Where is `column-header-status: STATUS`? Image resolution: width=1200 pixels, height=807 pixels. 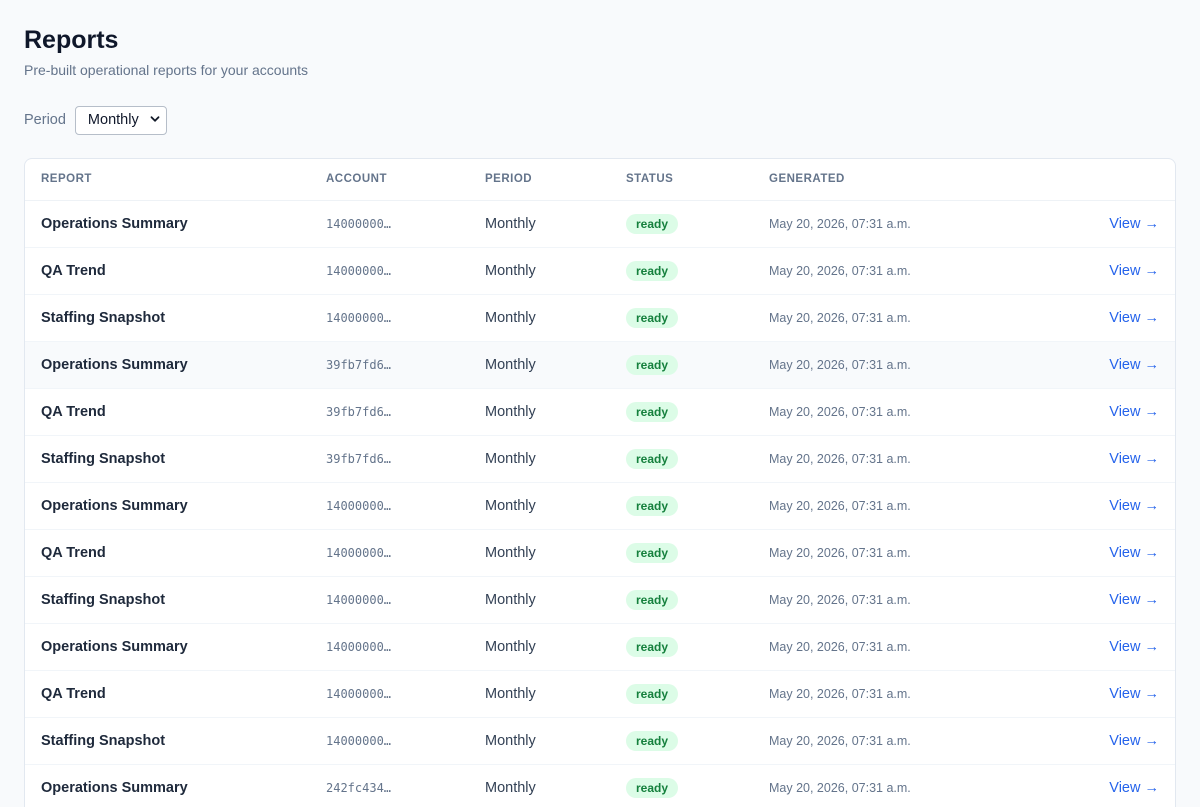
column-header-status: STATUS is located at coordinates (681, 180).